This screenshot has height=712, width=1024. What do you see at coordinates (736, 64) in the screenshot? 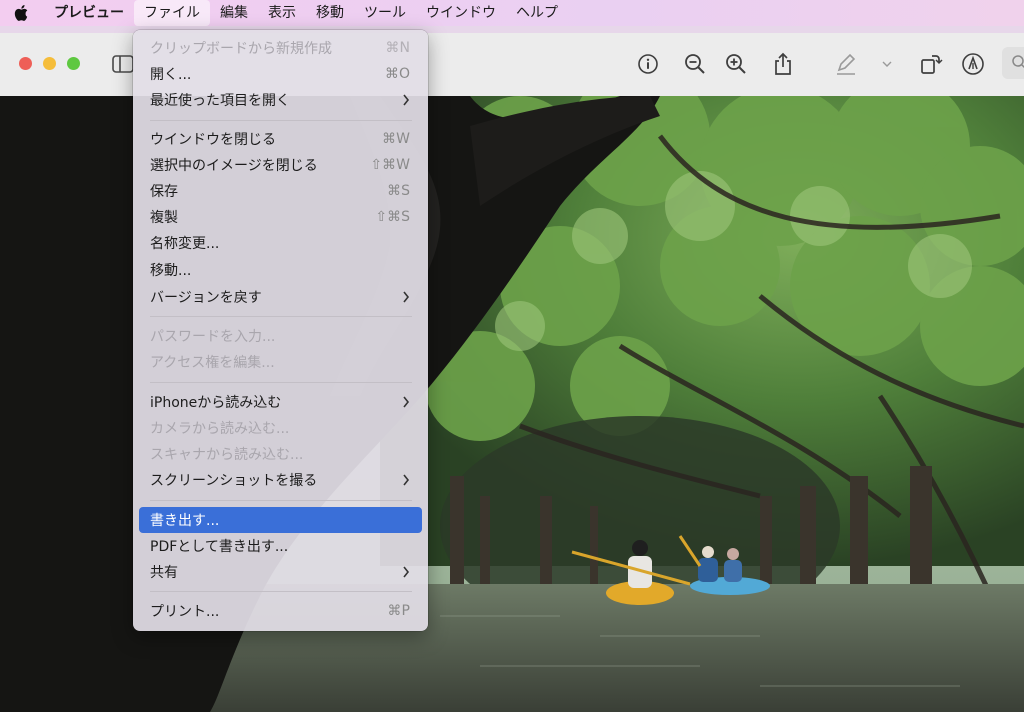
I see `zoom-in-icon` at bounding box center [736, 64].